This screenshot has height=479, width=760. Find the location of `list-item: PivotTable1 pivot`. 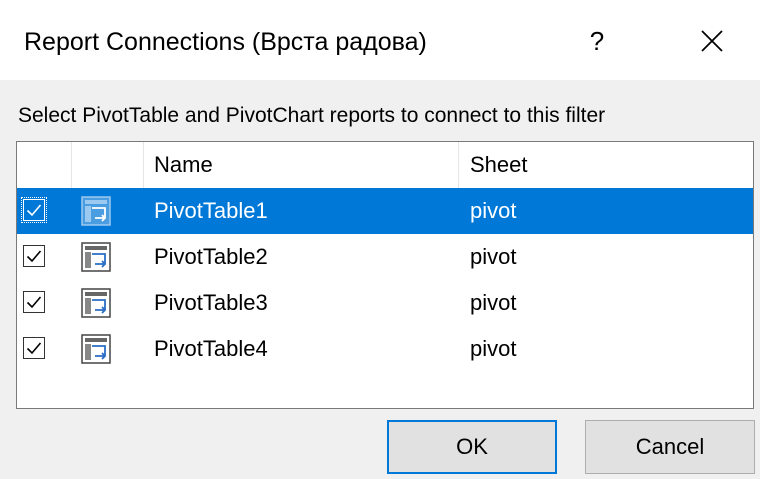

list-item: PivotTable1 pivot is located at coordinates (385, 211).